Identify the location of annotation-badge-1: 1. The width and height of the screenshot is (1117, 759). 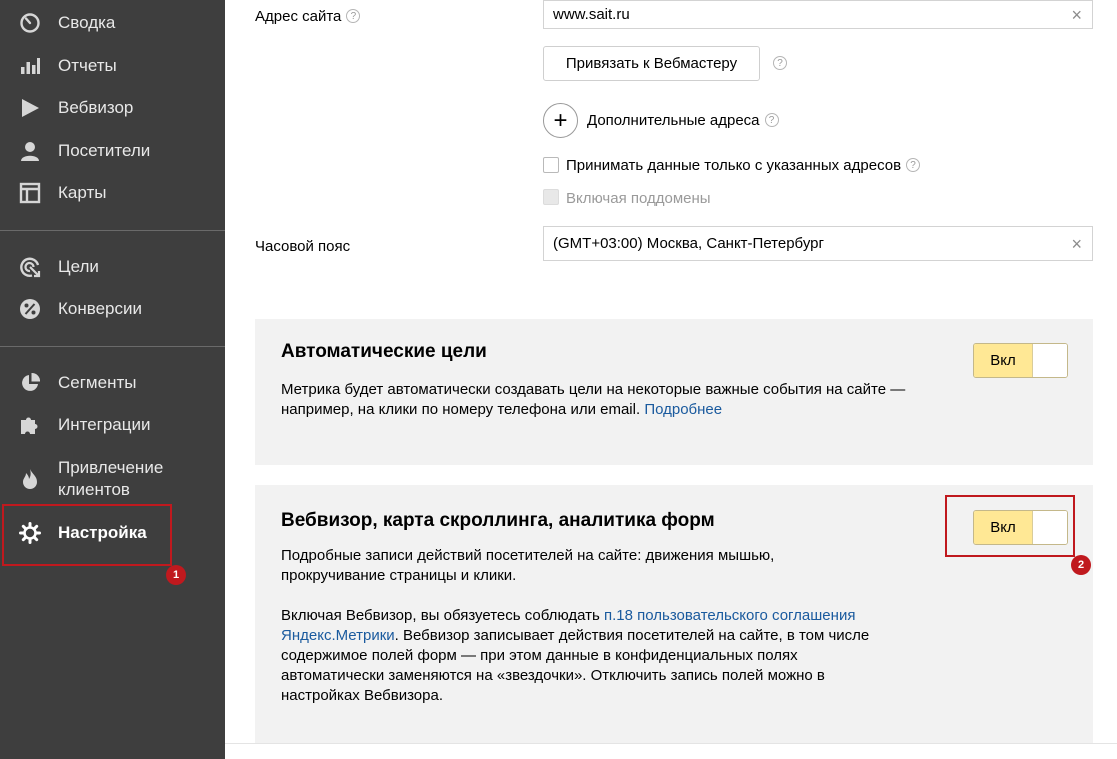
(176, 575).